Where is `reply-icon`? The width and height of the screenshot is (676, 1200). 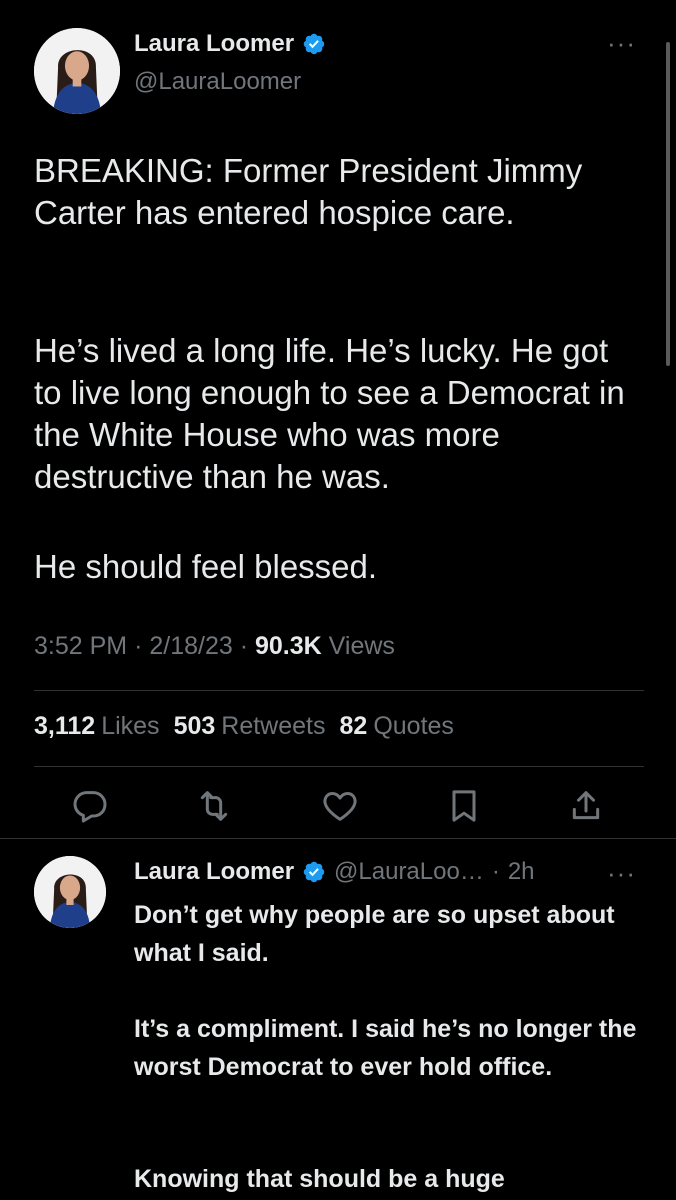 reply-icon is located at coordinates (90, 806).